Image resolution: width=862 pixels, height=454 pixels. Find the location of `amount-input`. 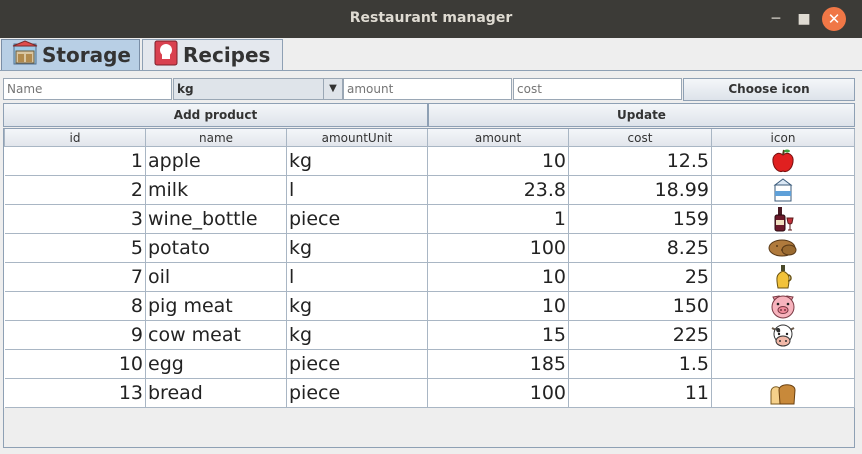

amount-input is located at coordinates (427, 89).